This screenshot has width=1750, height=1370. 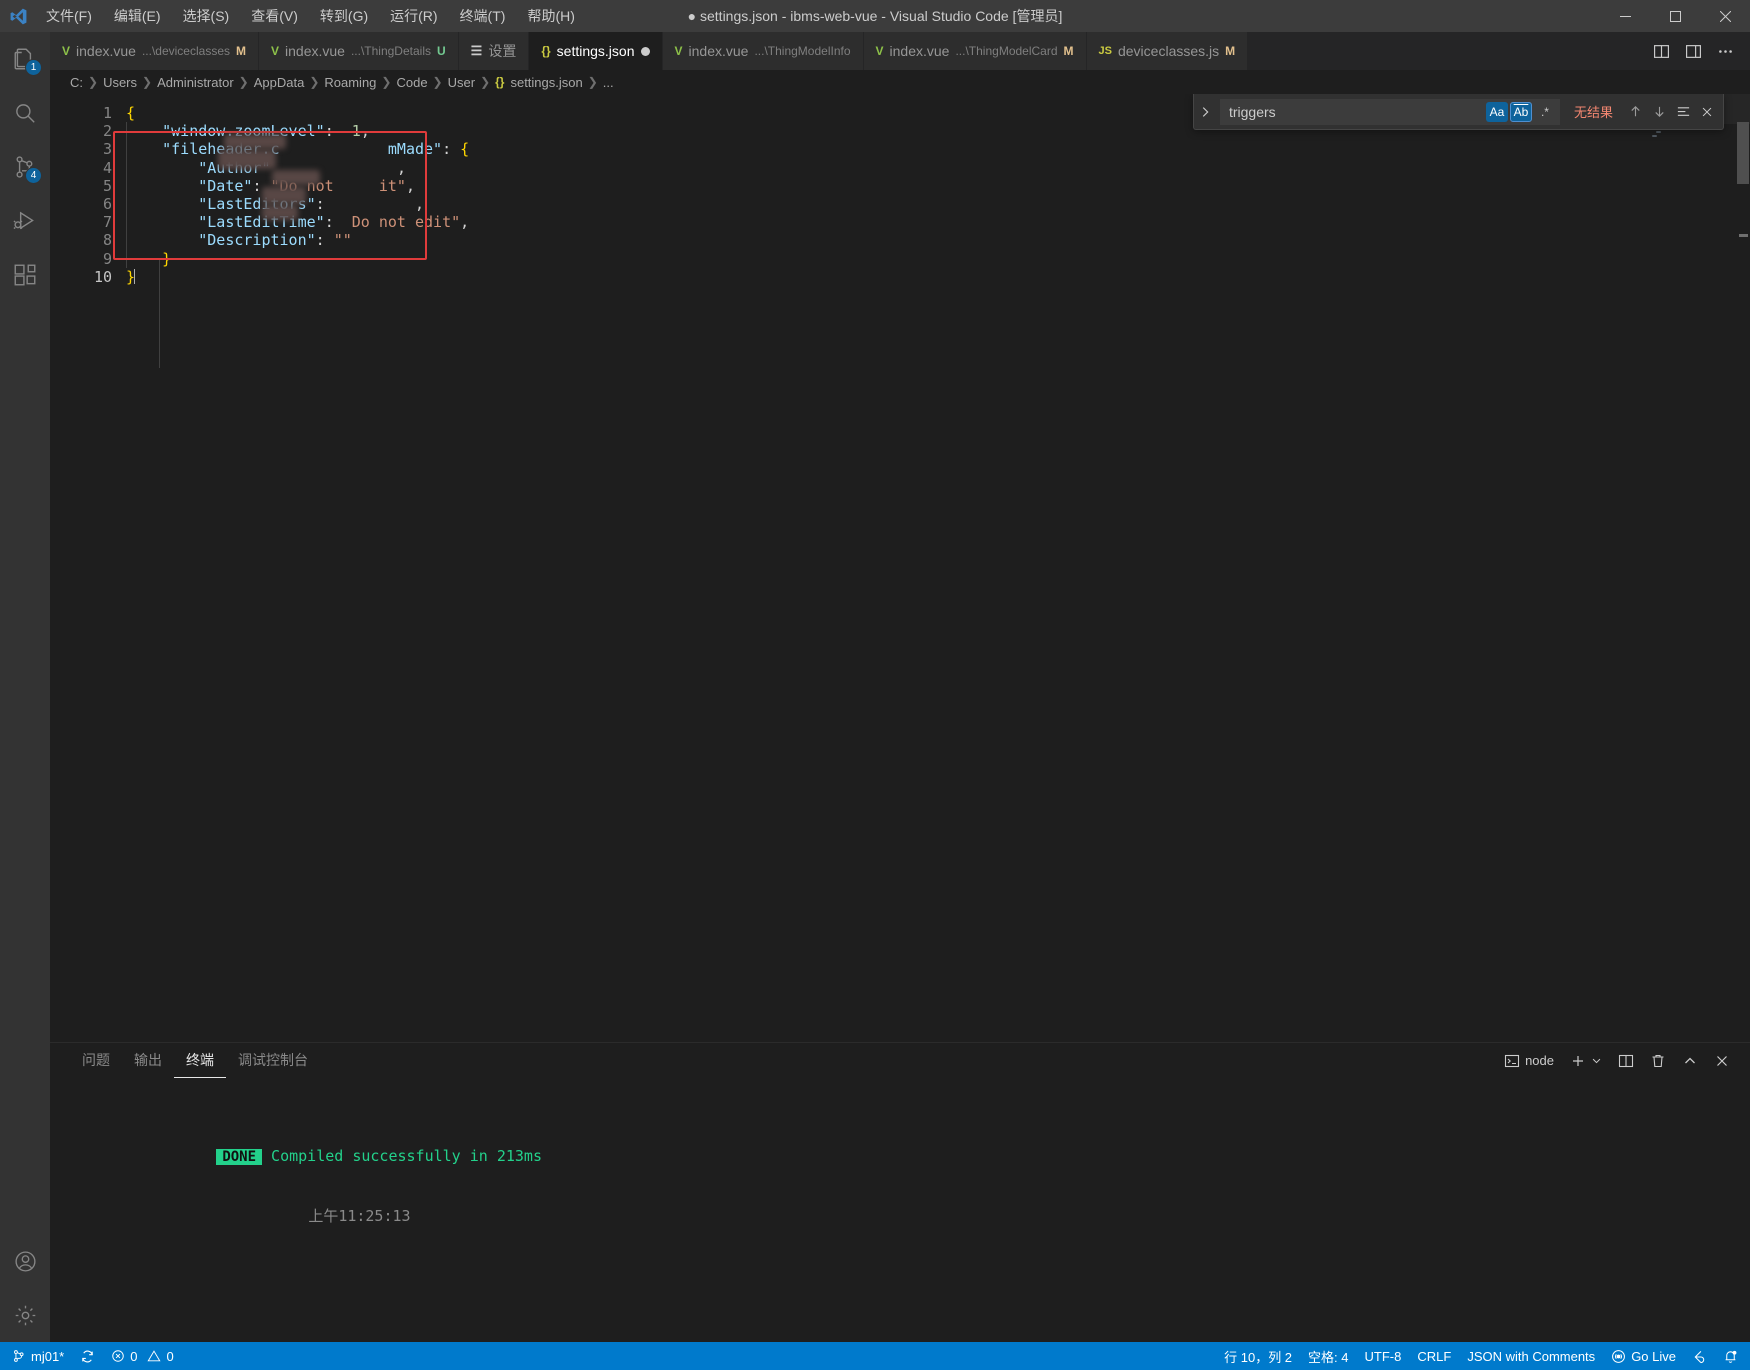 I want to click on code-line: "fileheader.c mMade": {, so click(x=879, y=149).